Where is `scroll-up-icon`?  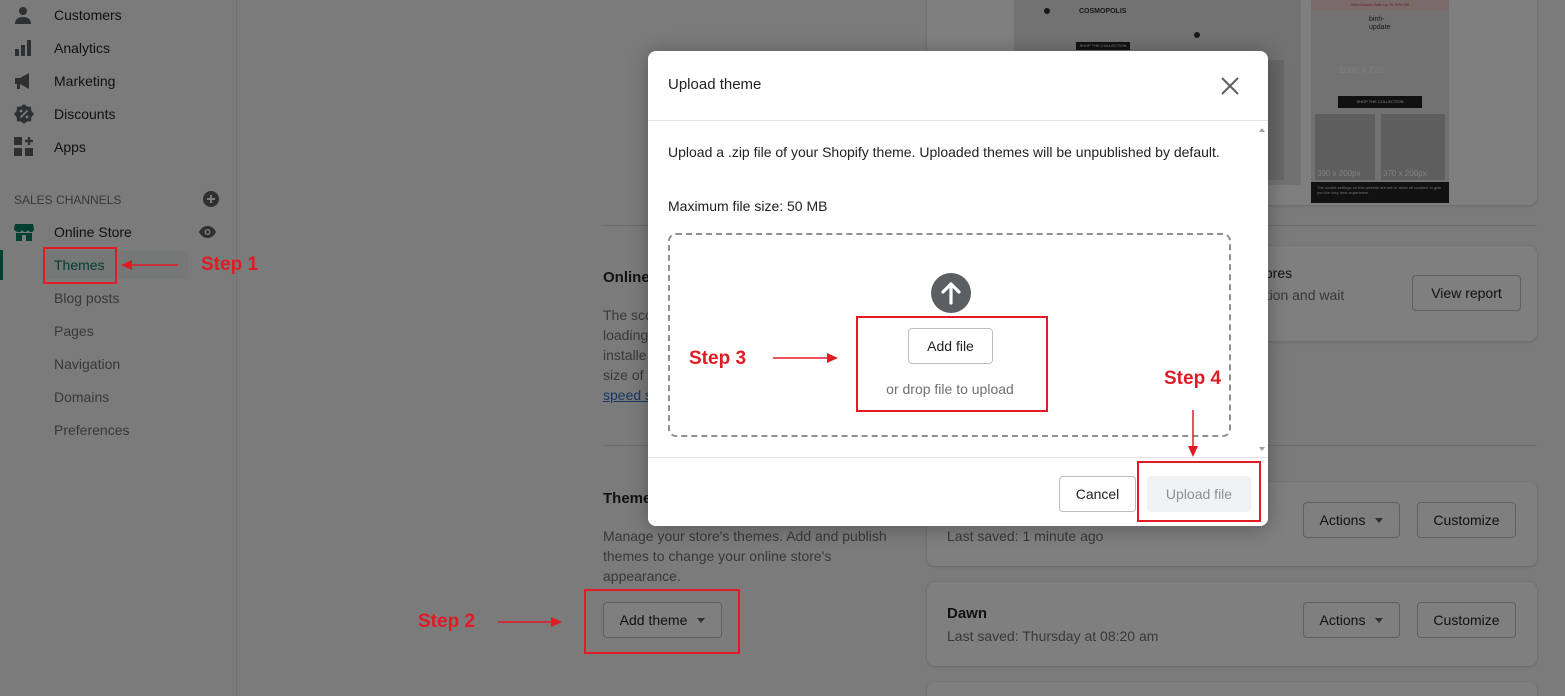 scroll-up-icon is located at coordinates (1262, 130).